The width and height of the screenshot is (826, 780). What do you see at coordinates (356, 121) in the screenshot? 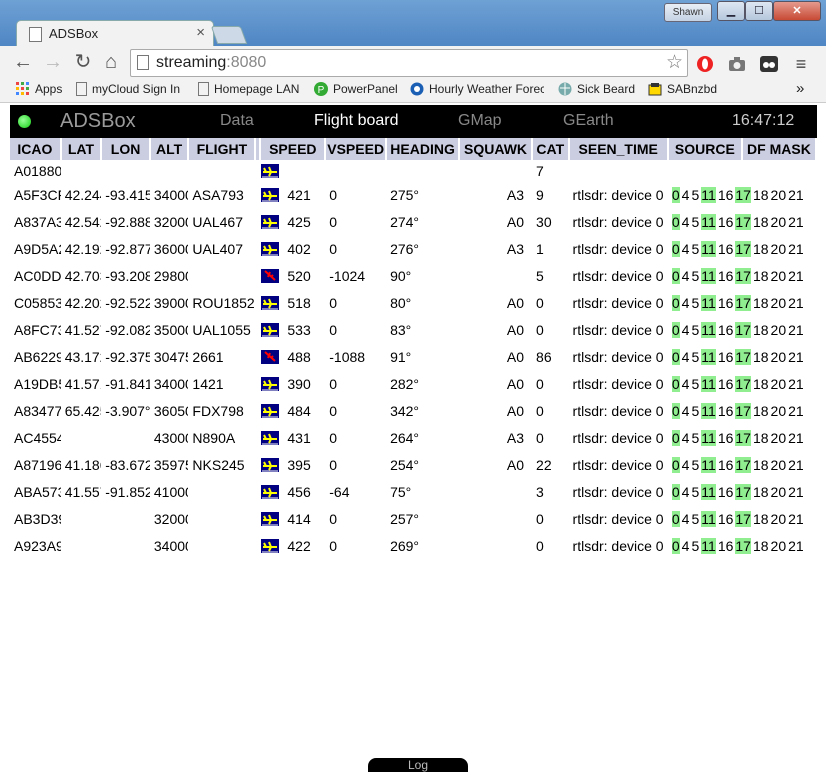
I see `nav-flight-board: Flight board` at bounding box center [356, 121].